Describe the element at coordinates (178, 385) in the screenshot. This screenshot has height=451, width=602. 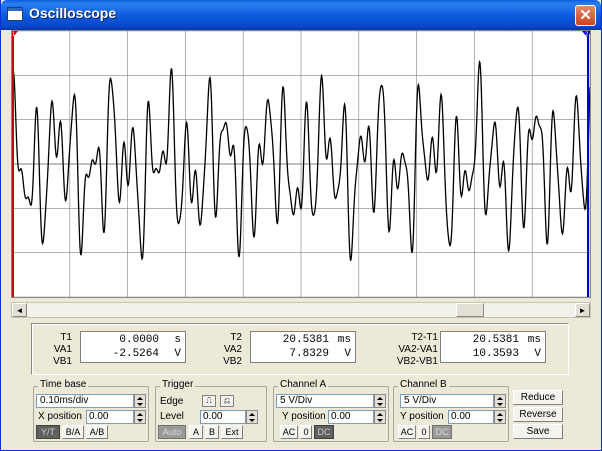
I see `trigger-title: Trigger` at that location.